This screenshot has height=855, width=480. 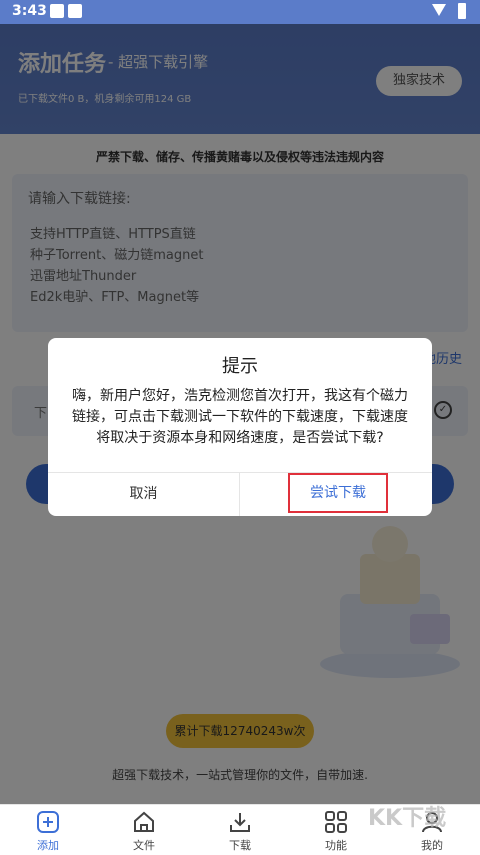 I want to click on nav-label: 我的, so click(x=432, y=845).